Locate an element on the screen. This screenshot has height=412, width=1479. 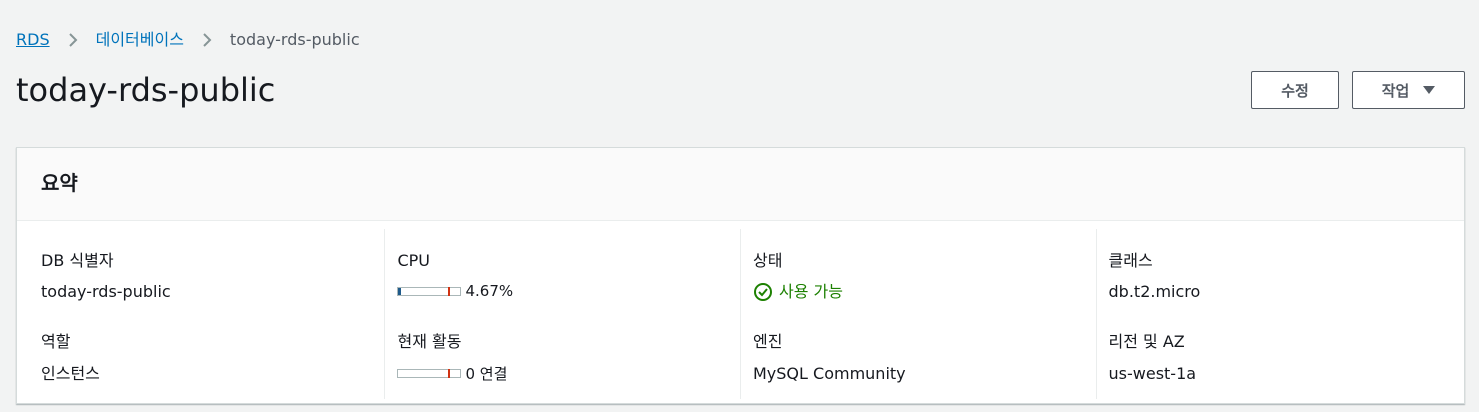
breadcrumb-current: today-rds-public is located at coordinates (294, 39).